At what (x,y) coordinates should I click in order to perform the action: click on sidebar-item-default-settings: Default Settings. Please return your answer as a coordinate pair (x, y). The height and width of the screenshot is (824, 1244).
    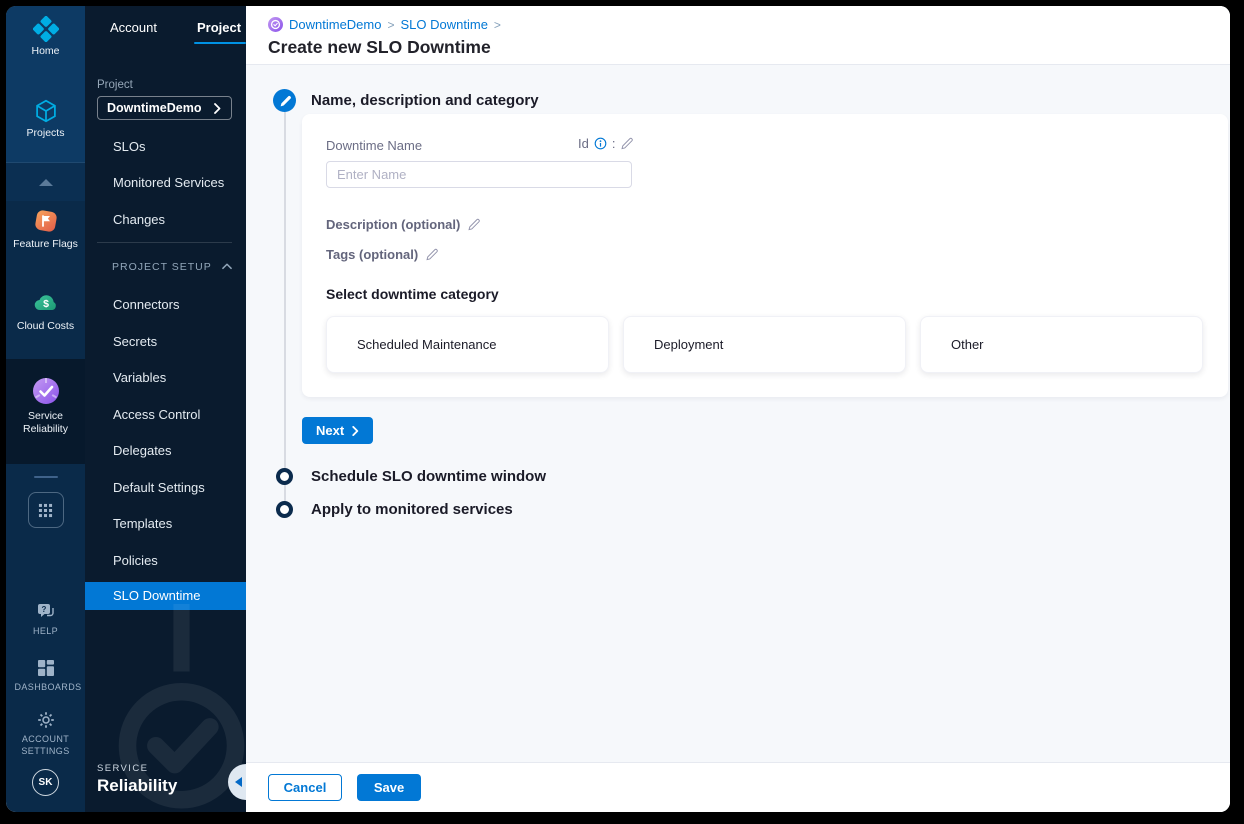
    Looking at the image, I should click on (165, 487).